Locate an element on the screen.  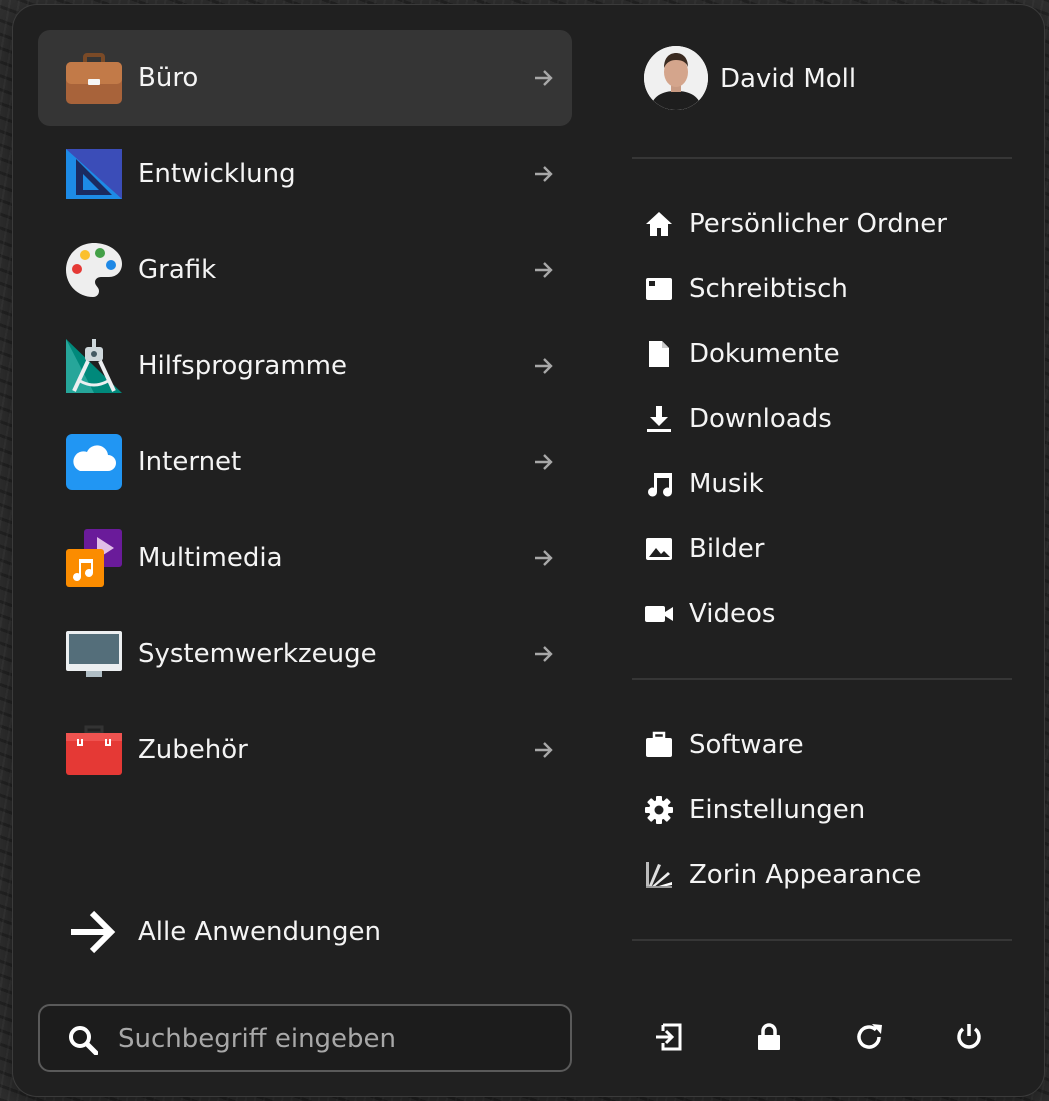
utilities-icon is located at coordinates (94, 366).